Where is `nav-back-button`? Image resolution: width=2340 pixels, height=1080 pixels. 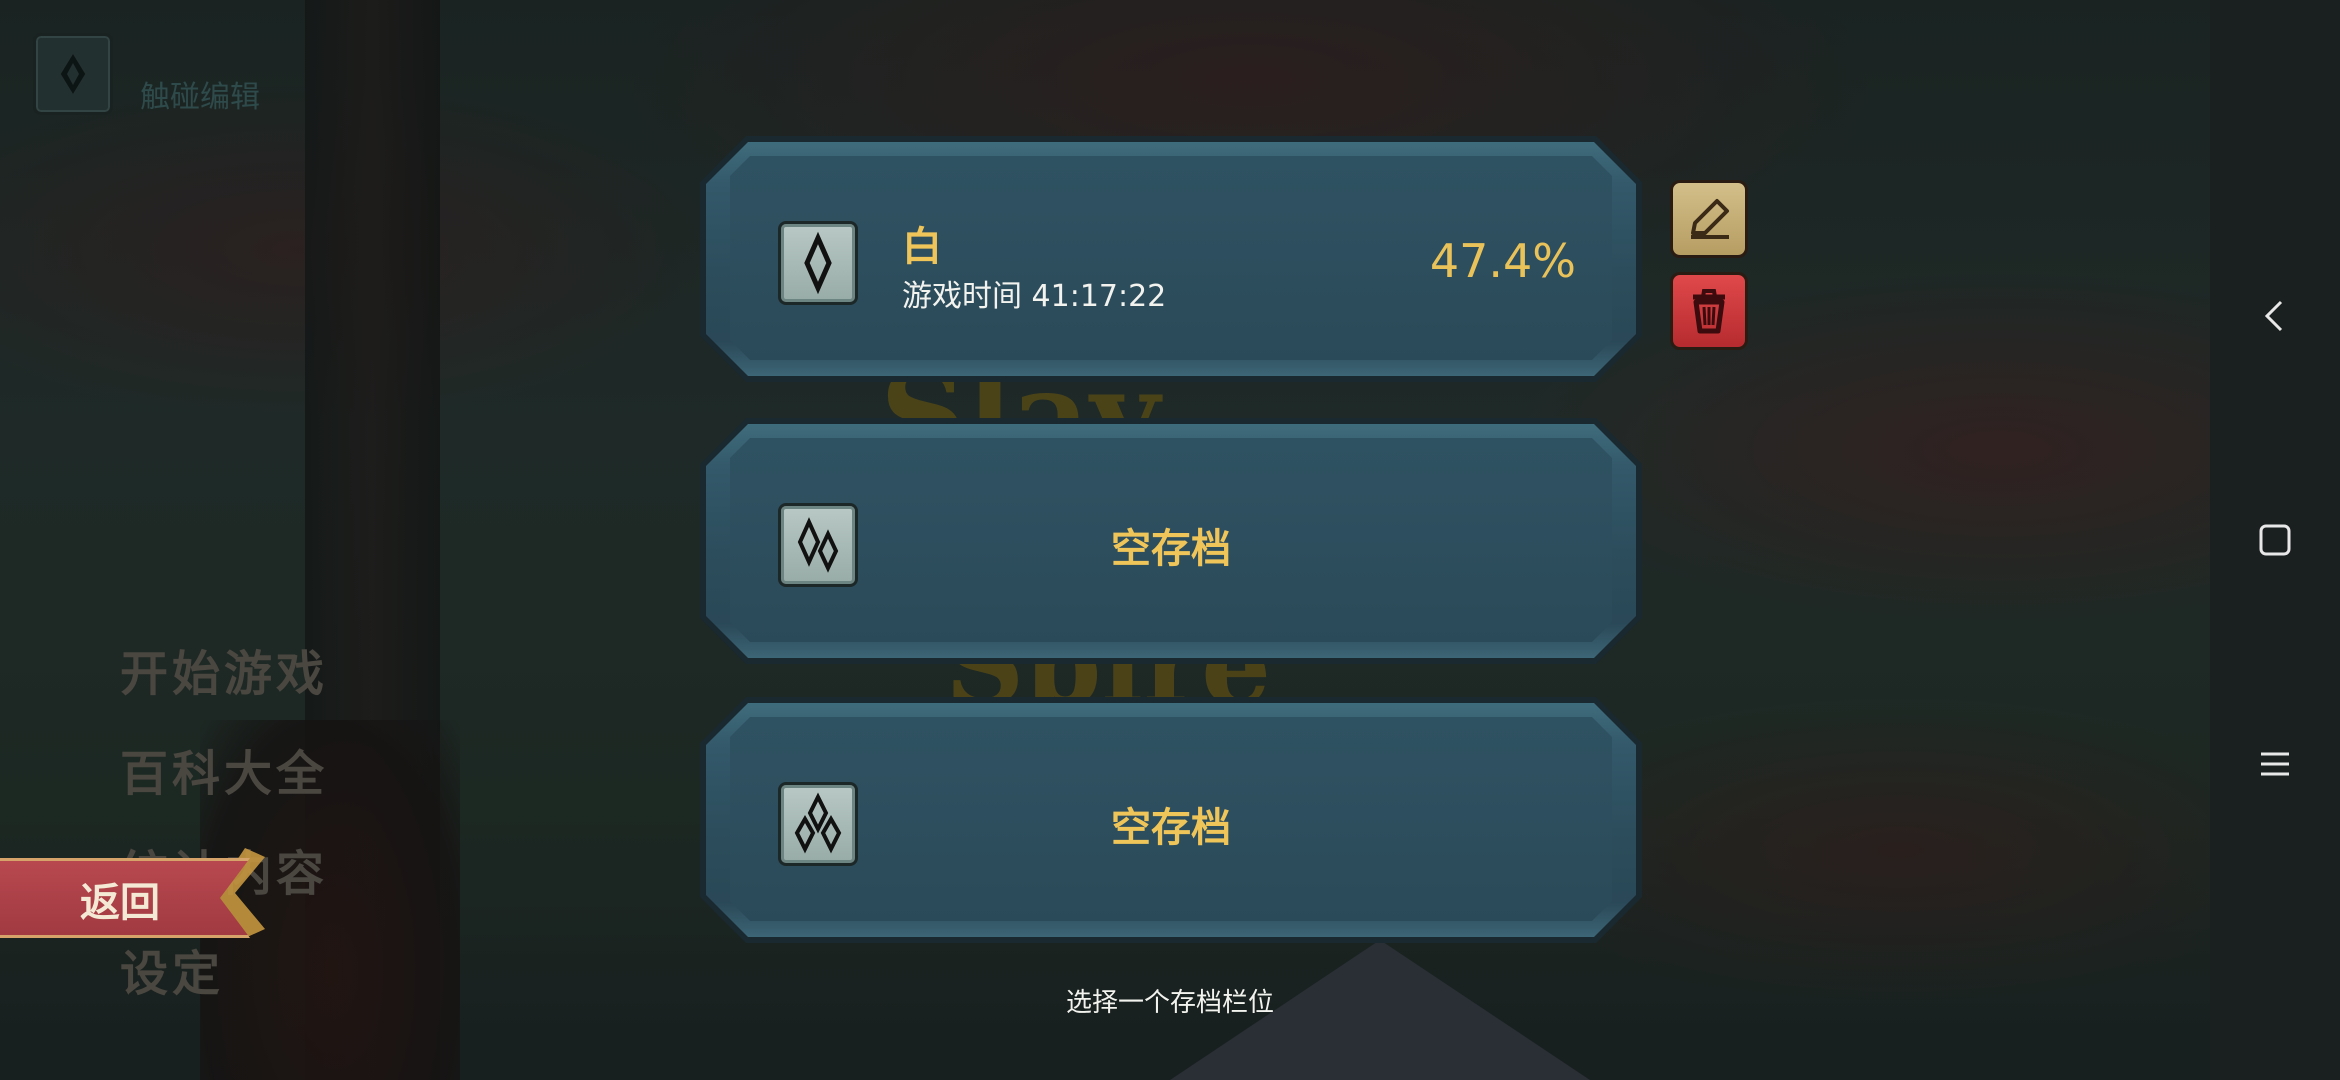 nav-back-button is located at coordinates (2275, 318).